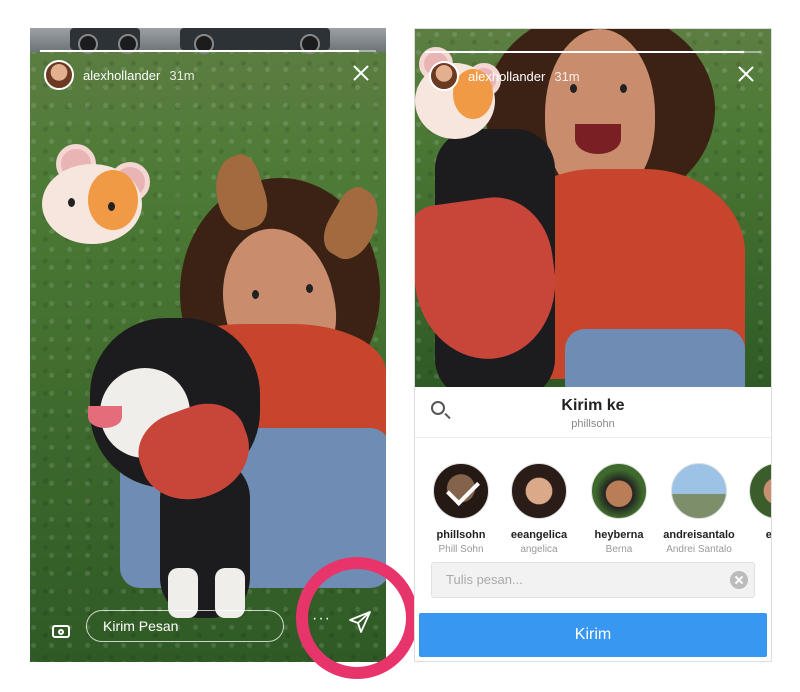 This screenshot has height=692, width=800. What do you see at coordinates (619, 549) in the screenshot?
I see `recipient-fullname: Berna` at bounding box center [619, 549].